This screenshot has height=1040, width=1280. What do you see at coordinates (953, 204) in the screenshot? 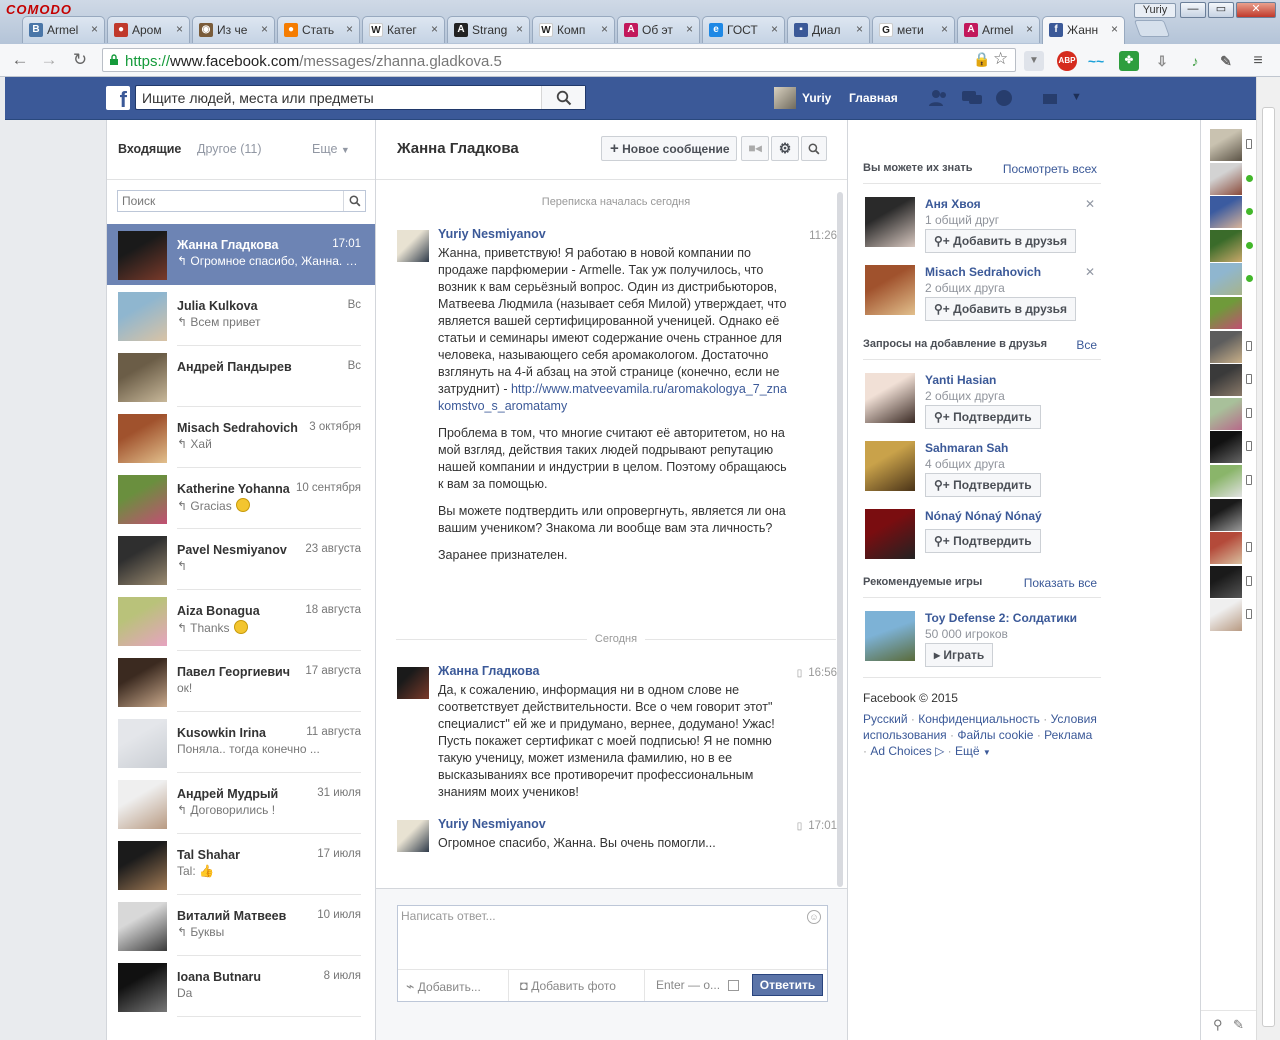
I see `person-name: Аня Хвоя` at bounding box center [953, 204].